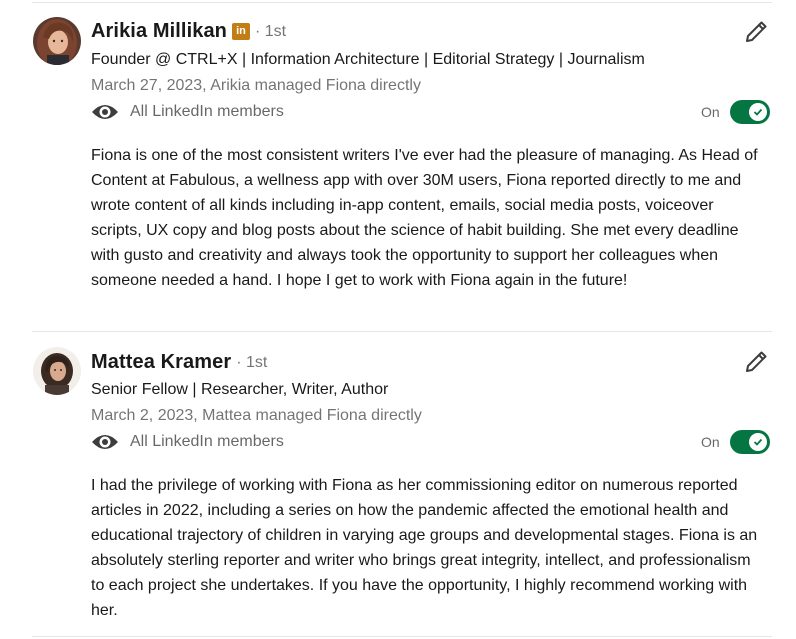 The height and width of the screenshot is (639, 796). I want to click on name-row: Arikia Millikan in · 1st, so click(188, 31).